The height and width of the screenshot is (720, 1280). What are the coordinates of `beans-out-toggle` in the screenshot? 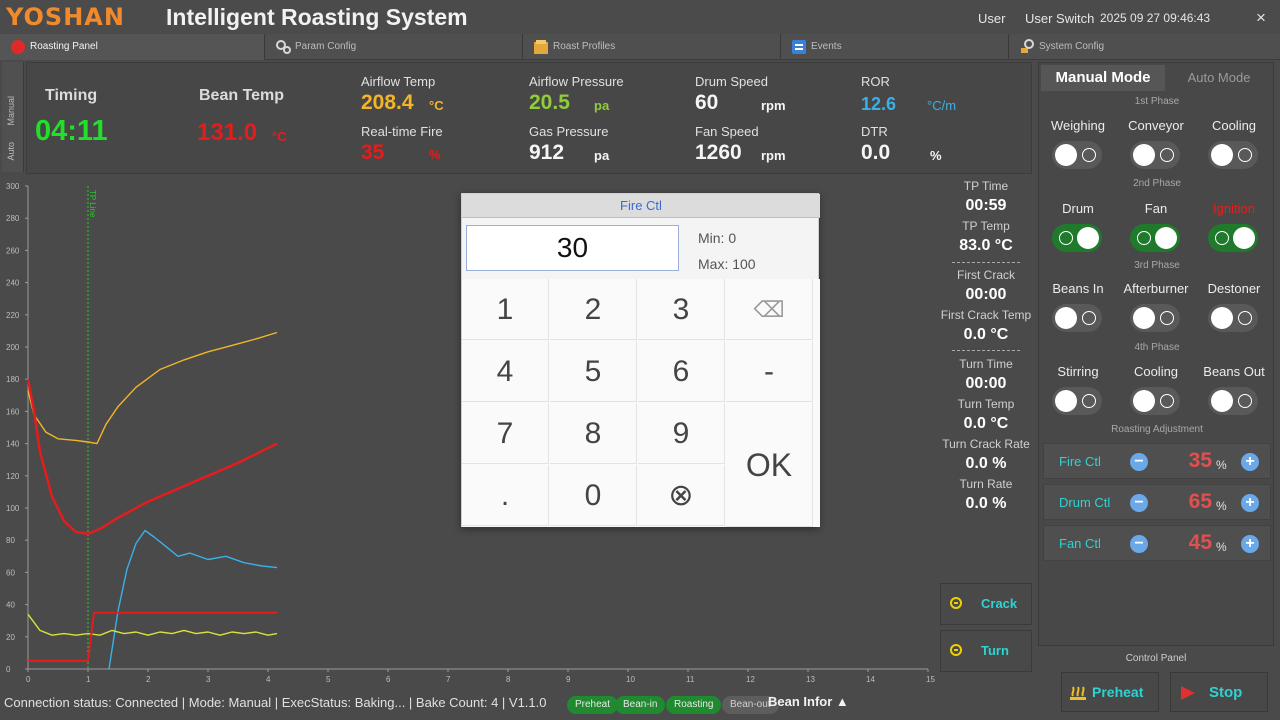 It's located at (1233, 401).